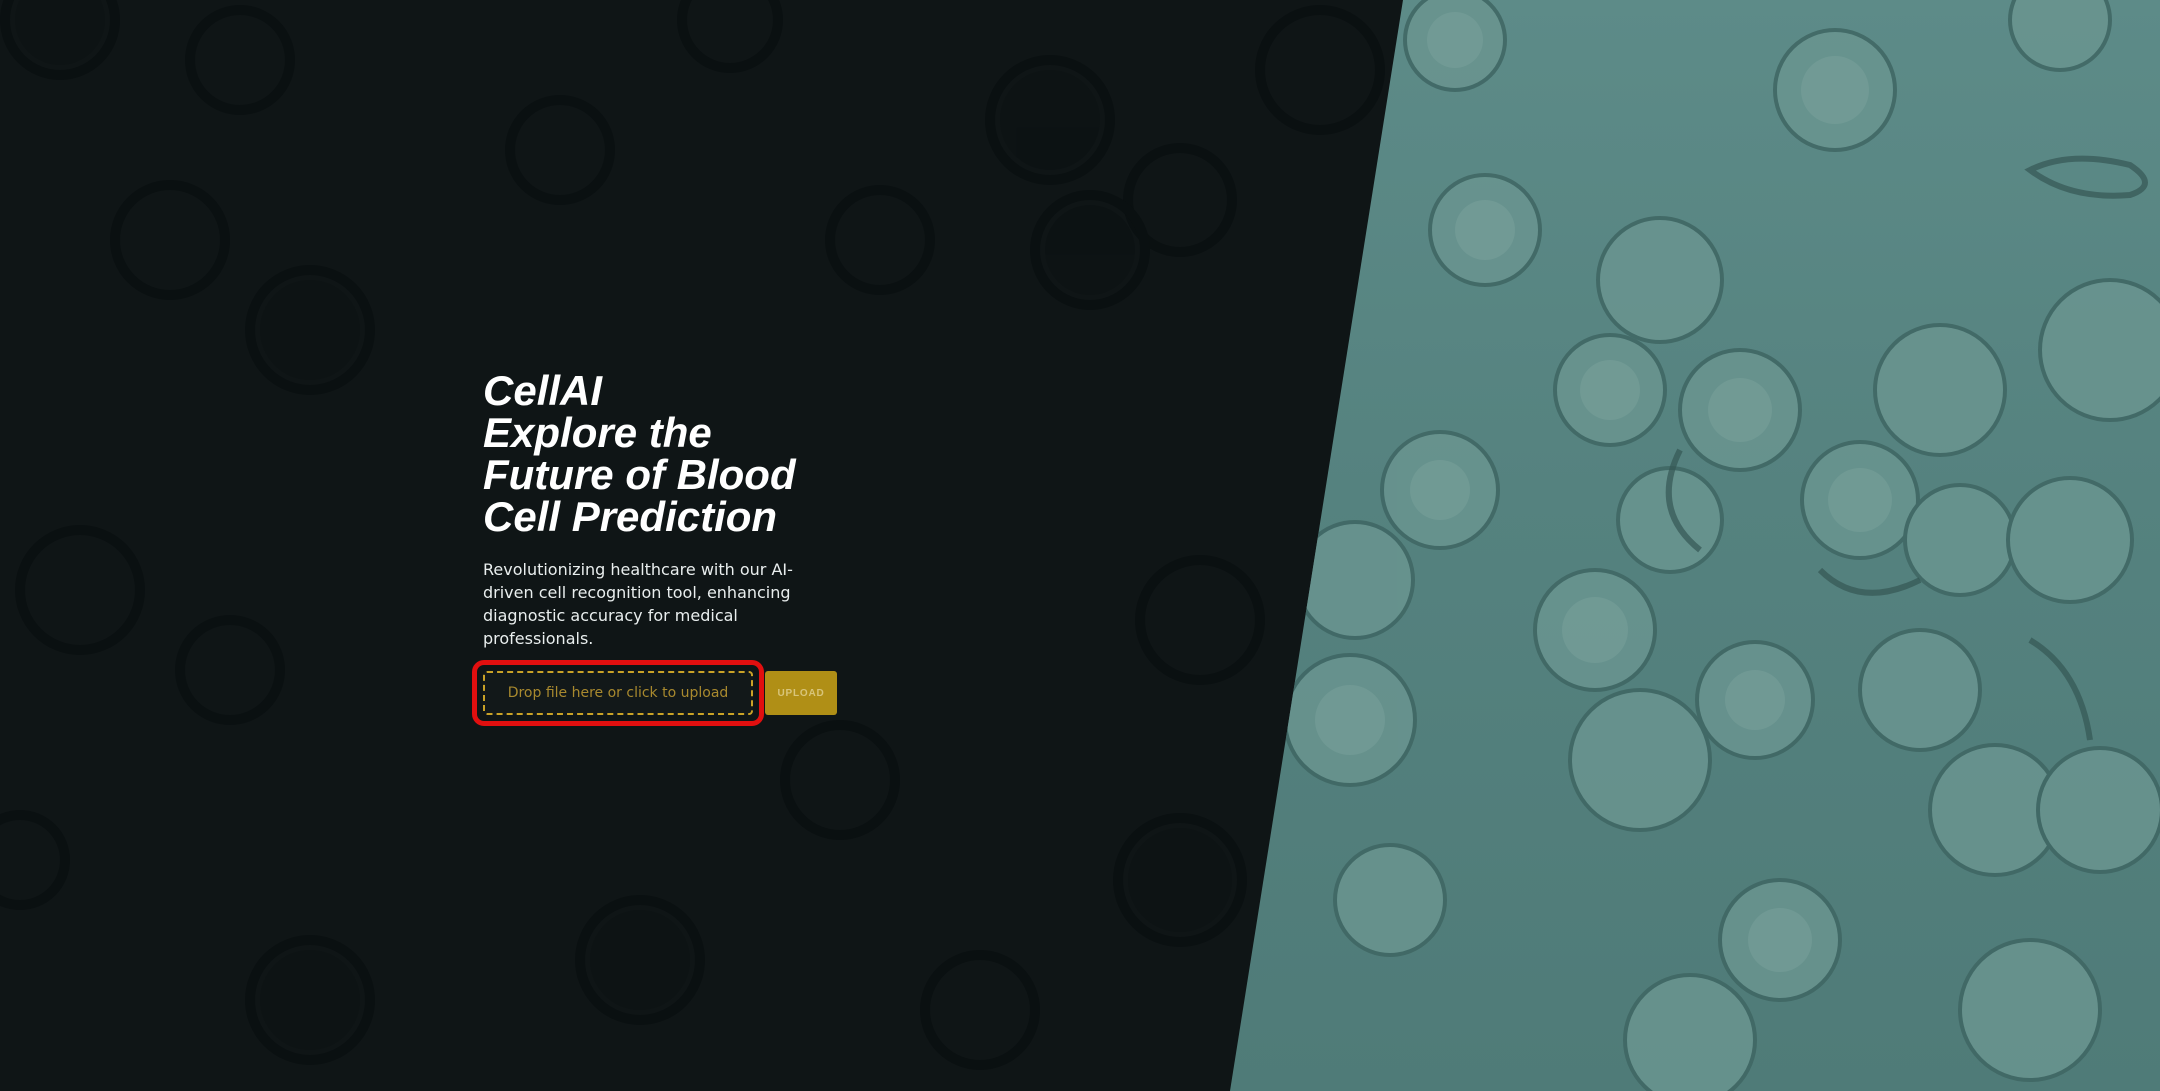  Describe the element at coordinates (543, 390) in the screenshot. I see `title-line-brand: CellAI` at that location.